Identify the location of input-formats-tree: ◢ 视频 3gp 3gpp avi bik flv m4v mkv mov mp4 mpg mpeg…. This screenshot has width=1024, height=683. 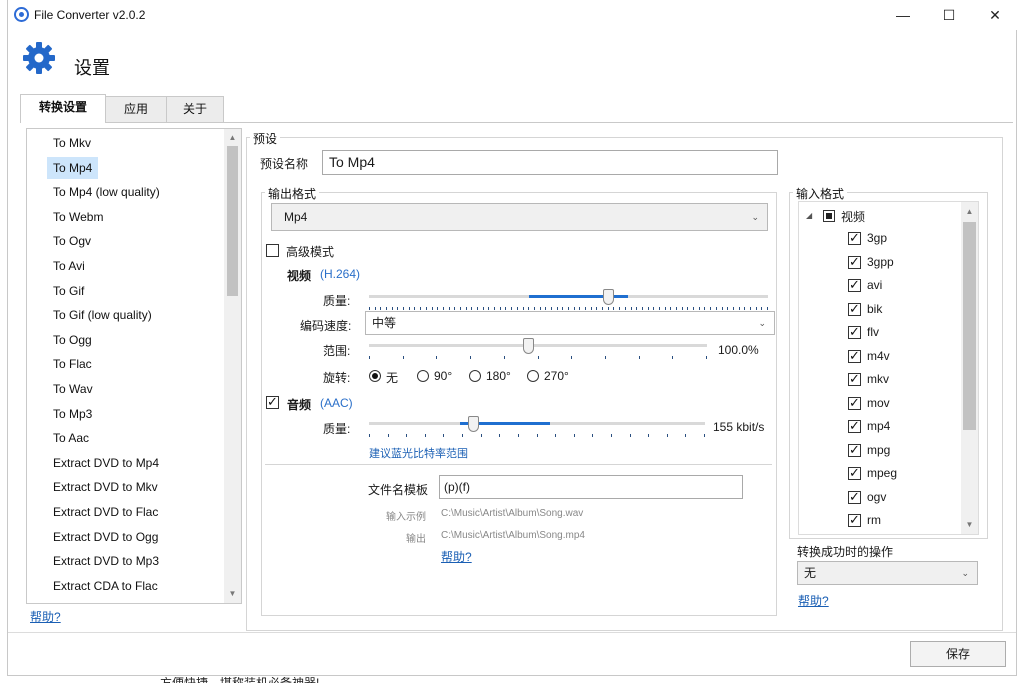
(888, 368).